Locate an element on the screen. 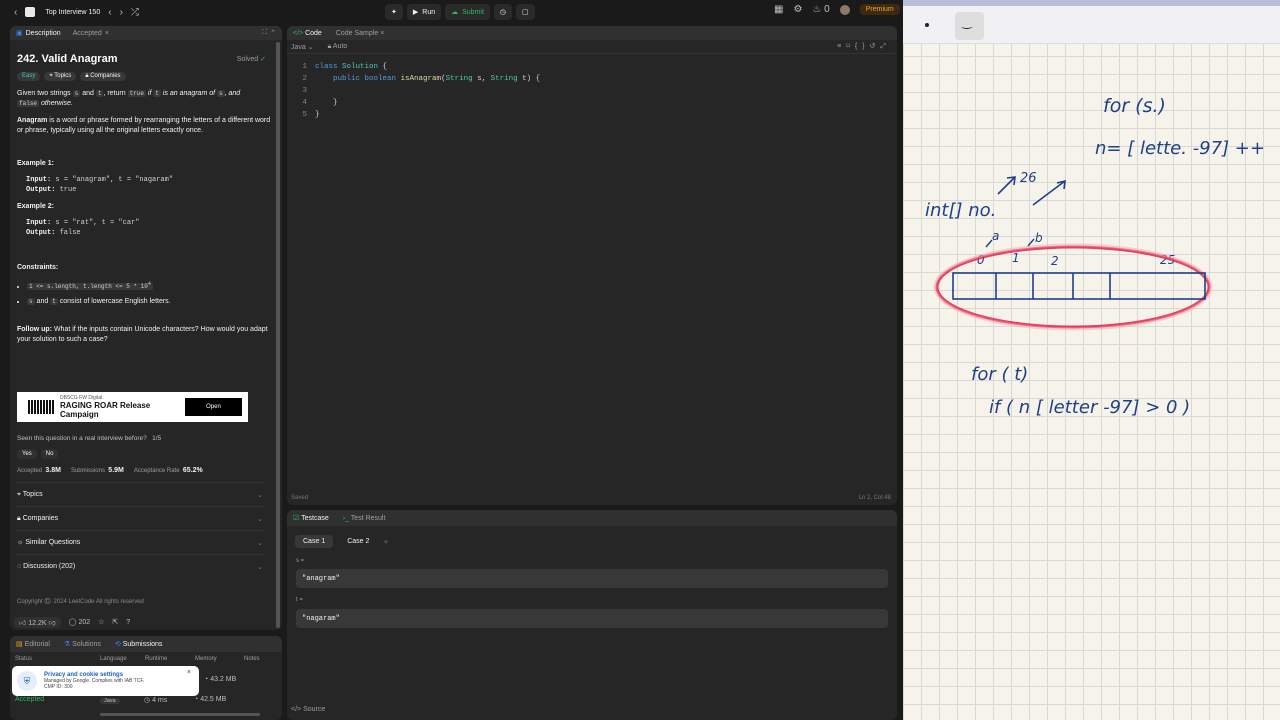 The width and height of the screenshot is (1280, 720). add-case-icon: + is located at coordinates (385, 542).